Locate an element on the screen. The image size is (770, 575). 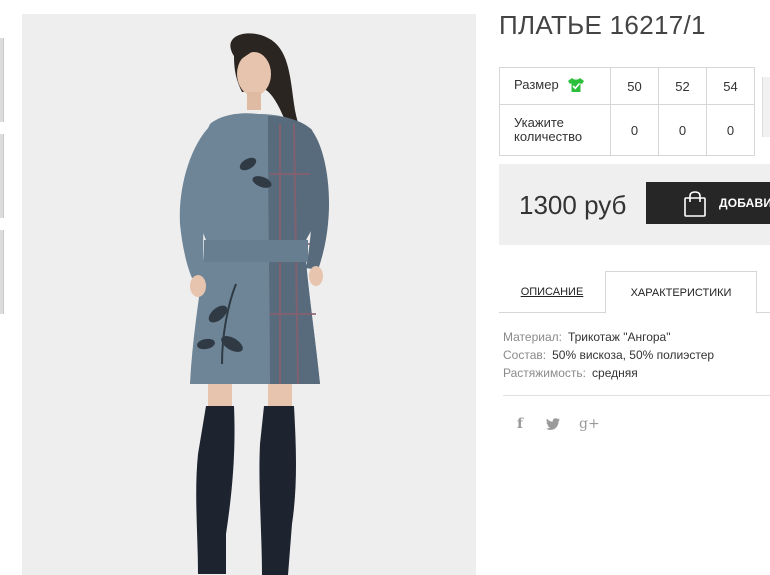
tab-description-label: ОПИСАНИЕ is located at coordinates (552, 292).